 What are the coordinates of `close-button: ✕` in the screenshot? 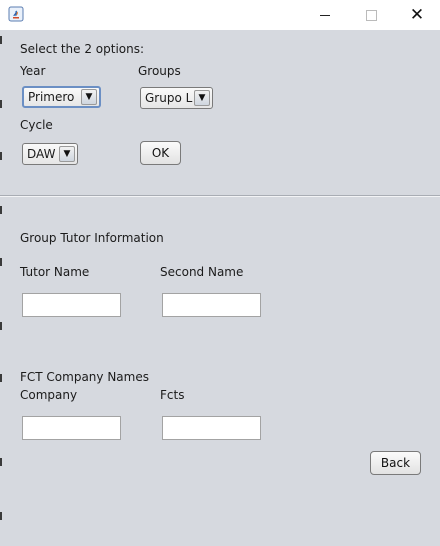 It's located at (417, 15).